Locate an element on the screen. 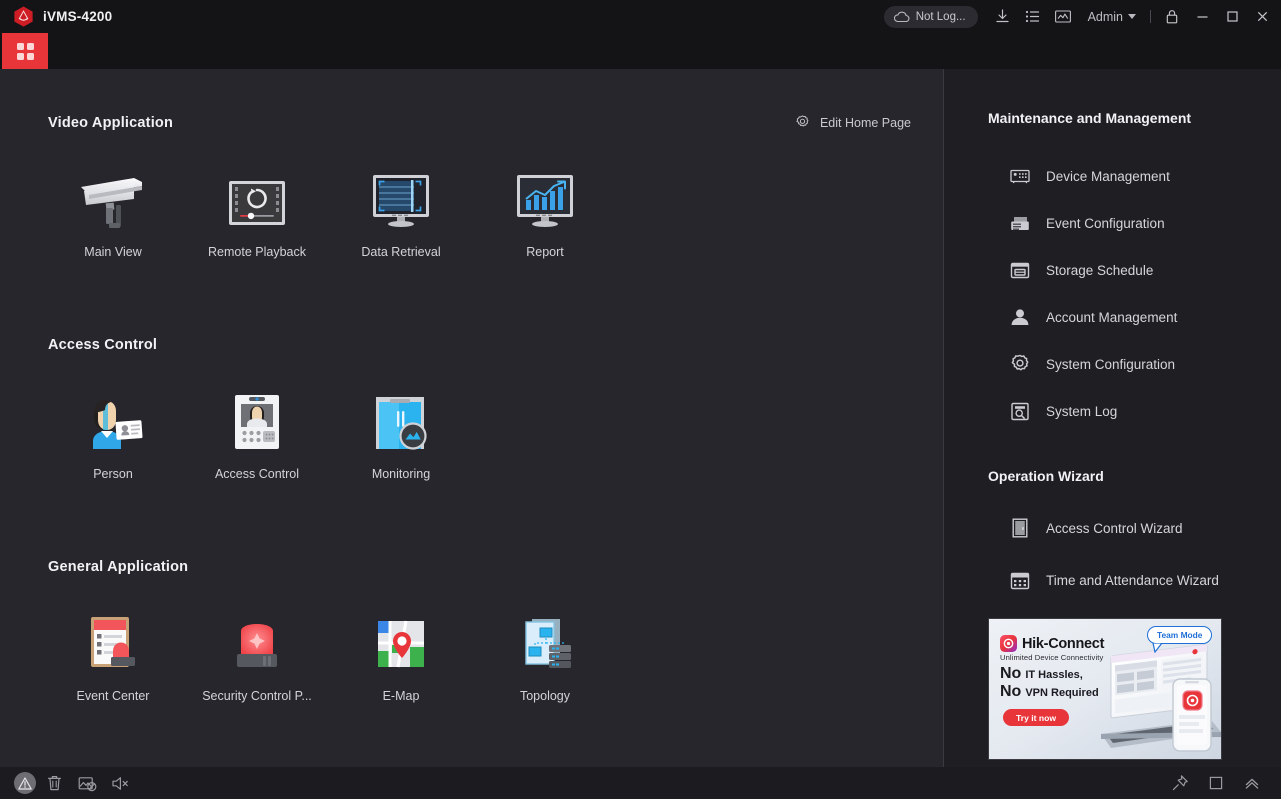 The width and height of the screenshot is (1281, 799). app-tile-main-view: Main View is located at coordinates (113, 213).